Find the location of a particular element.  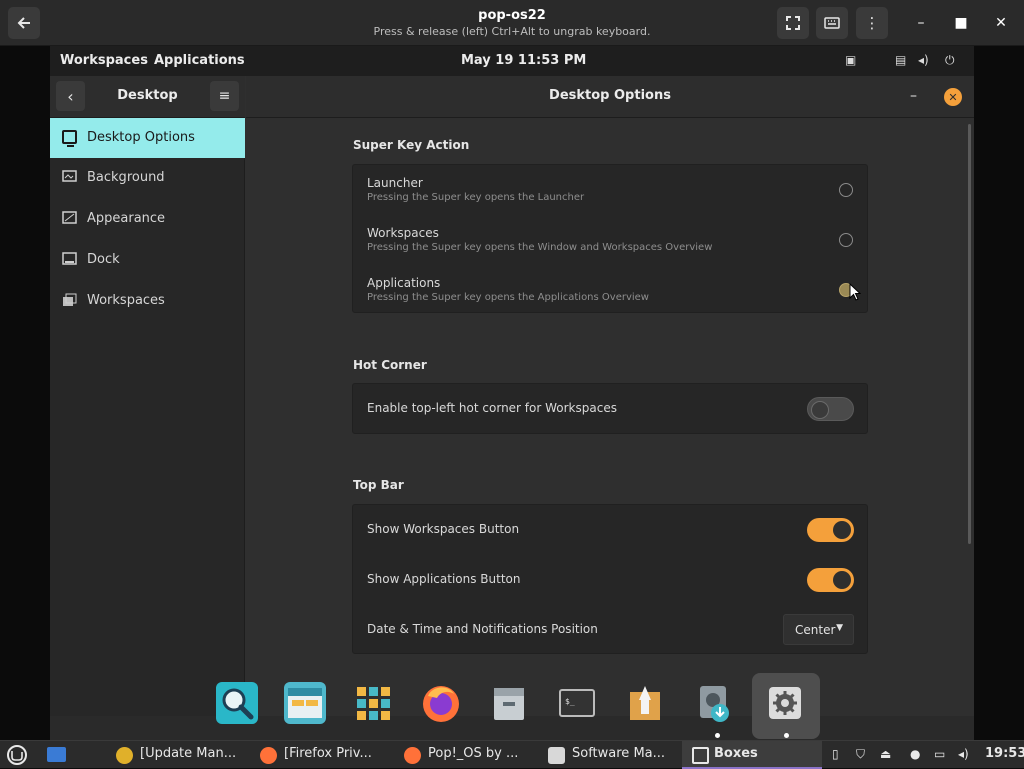

settings-minimize-button: – is located at coordinates (913, 96).